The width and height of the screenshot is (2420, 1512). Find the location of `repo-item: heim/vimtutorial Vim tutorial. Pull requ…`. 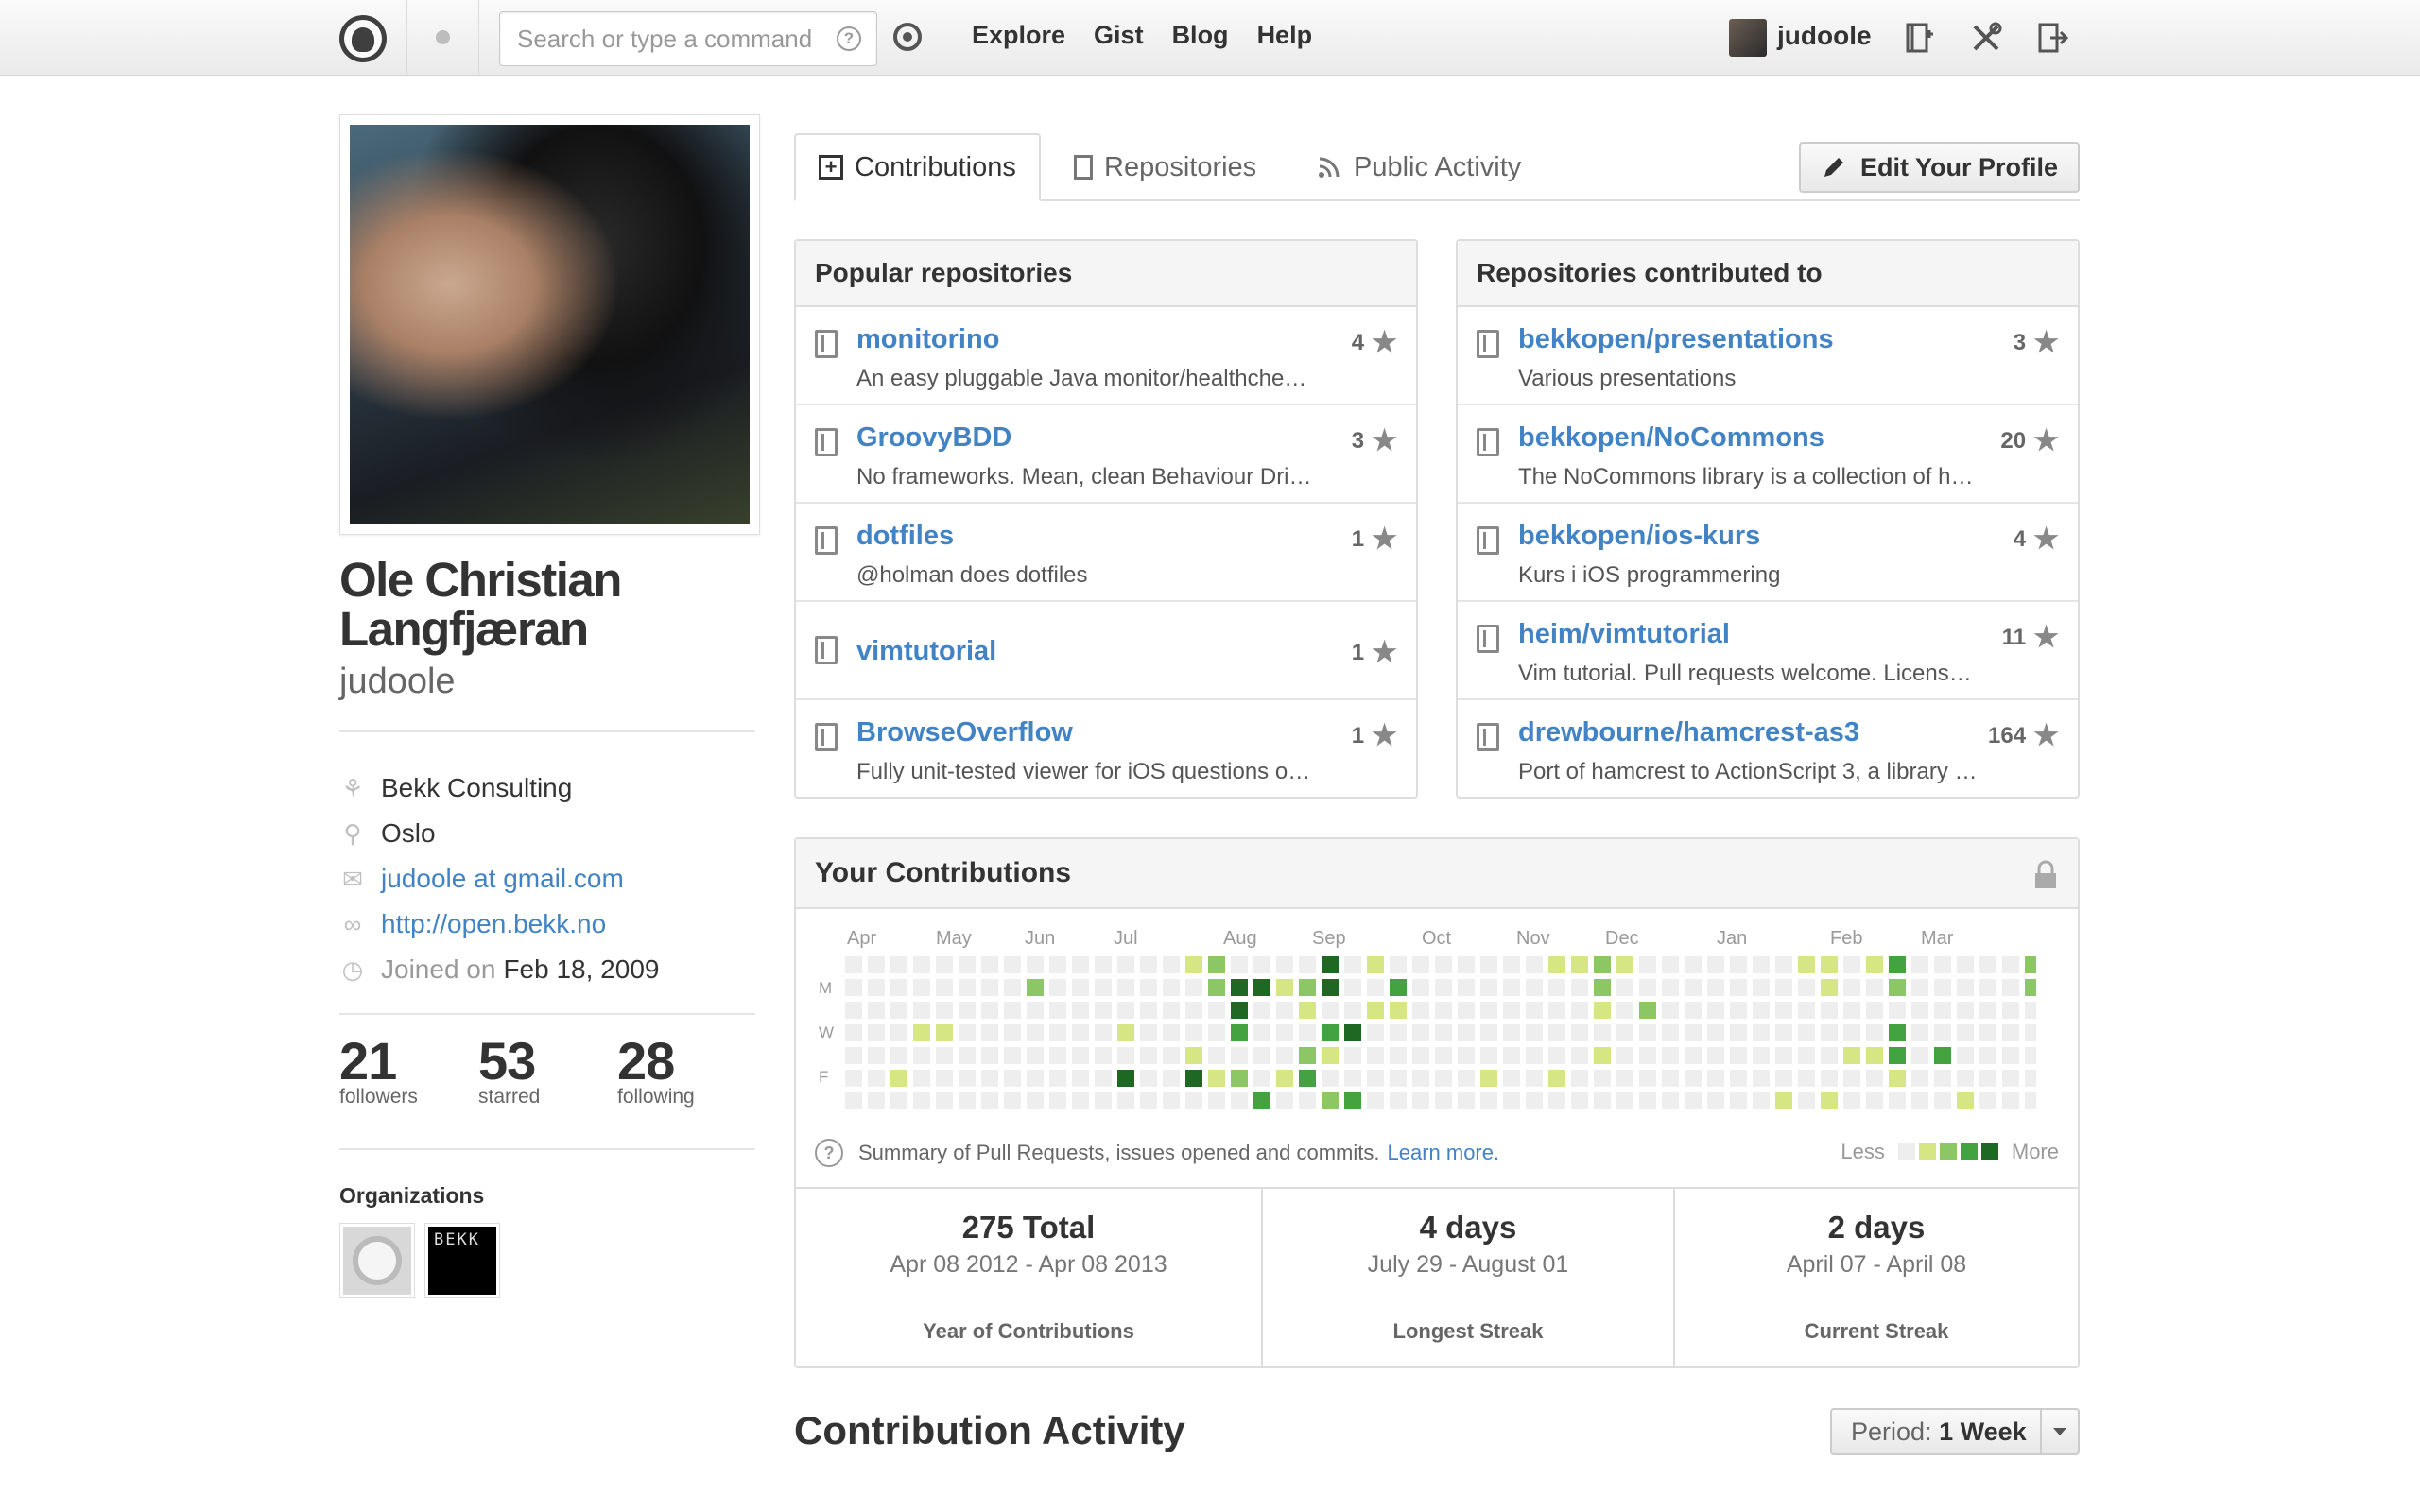

repo-item: heim/vimtutorial Vim tutorial. Pull requ… is located at coordinates (1768, 651).